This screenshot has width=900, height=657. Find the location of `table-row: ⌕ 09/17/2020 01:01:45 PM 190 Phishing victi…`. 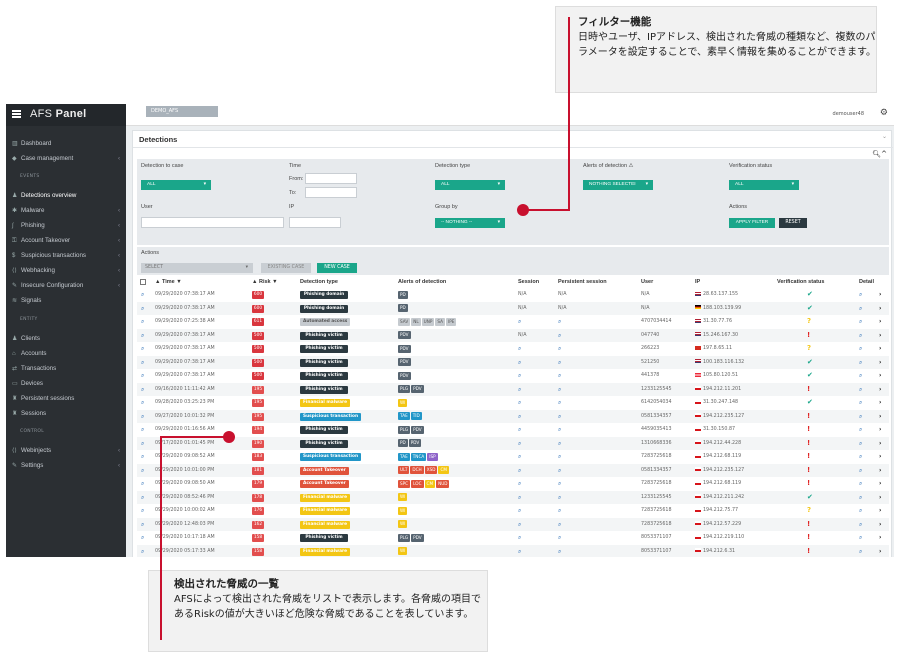

table-row: ⌕ 09/17/2020 01:01:45 PM 190 Phishing victi… is located at coordinates (513, 444).